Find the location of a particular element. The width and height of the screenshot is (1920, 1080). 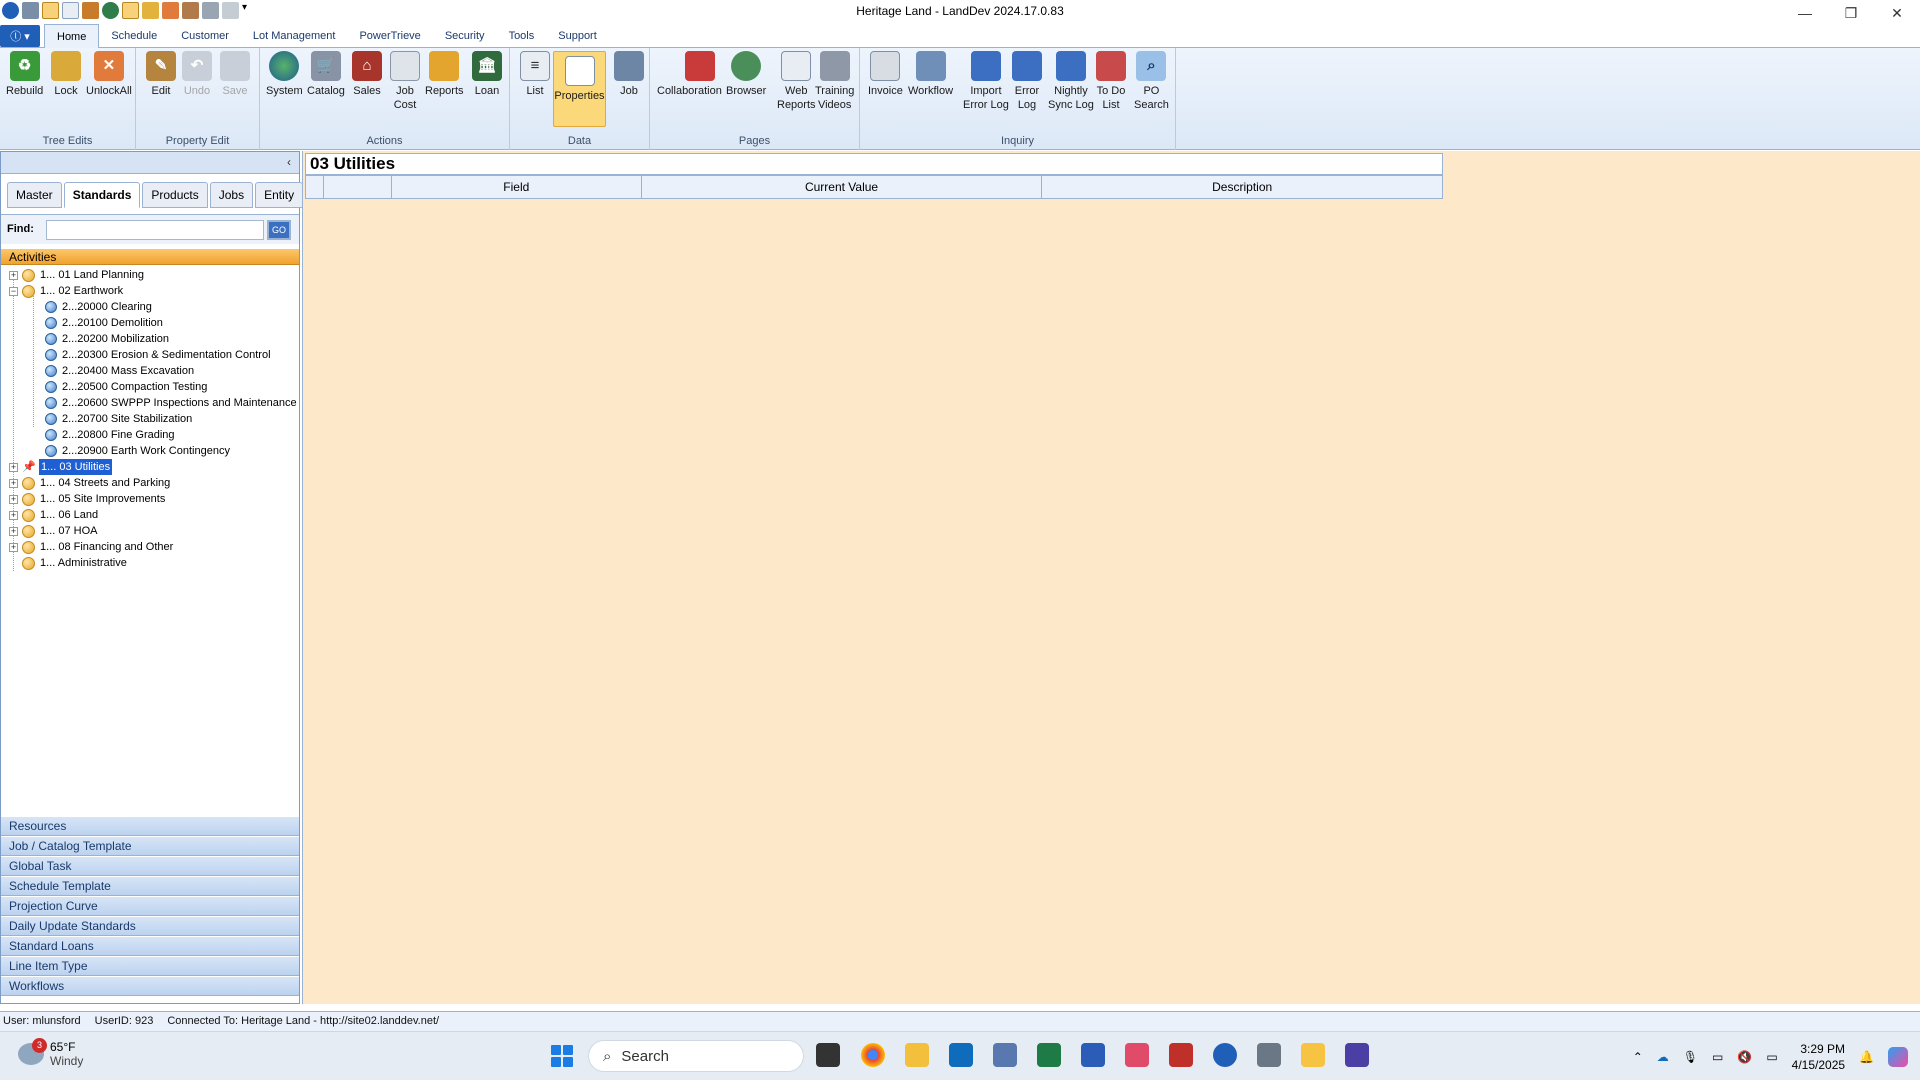

onedrive-icon: ☁ is located at coordinates (1663, 1057).